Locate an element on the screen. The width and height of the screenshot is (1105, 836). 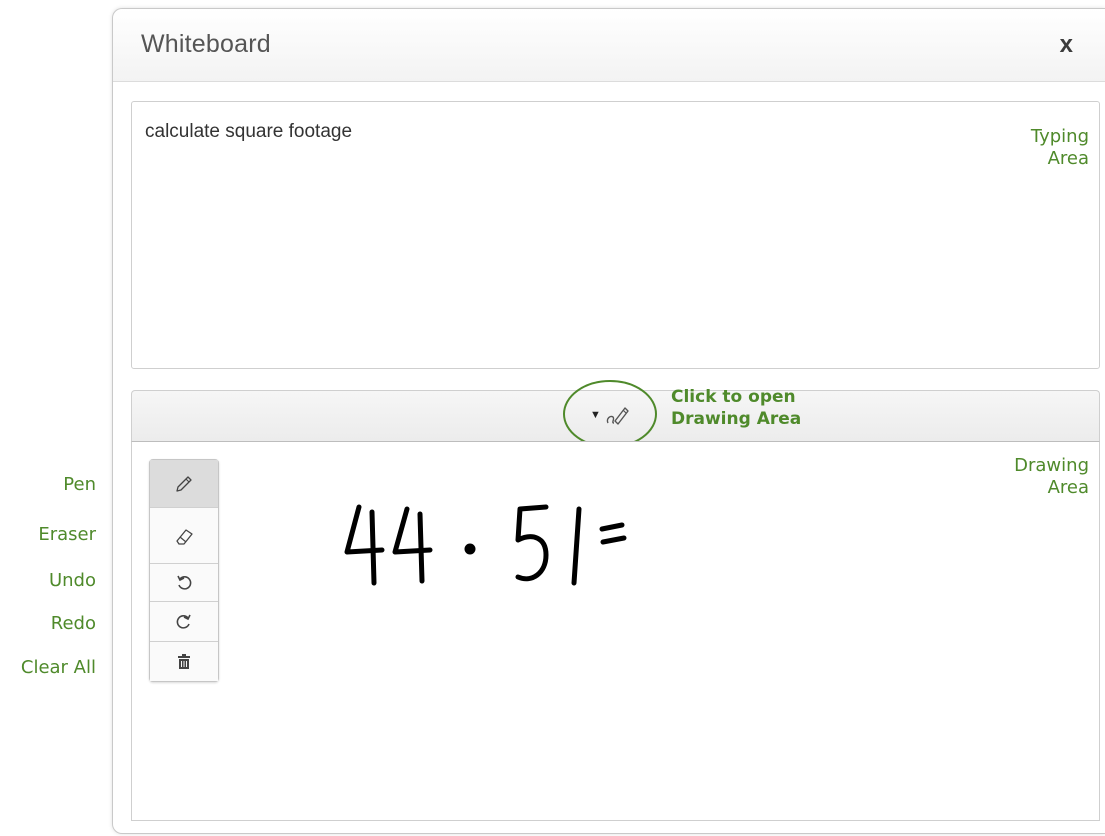
handwritten-equation is located at coordinates (485, 545).